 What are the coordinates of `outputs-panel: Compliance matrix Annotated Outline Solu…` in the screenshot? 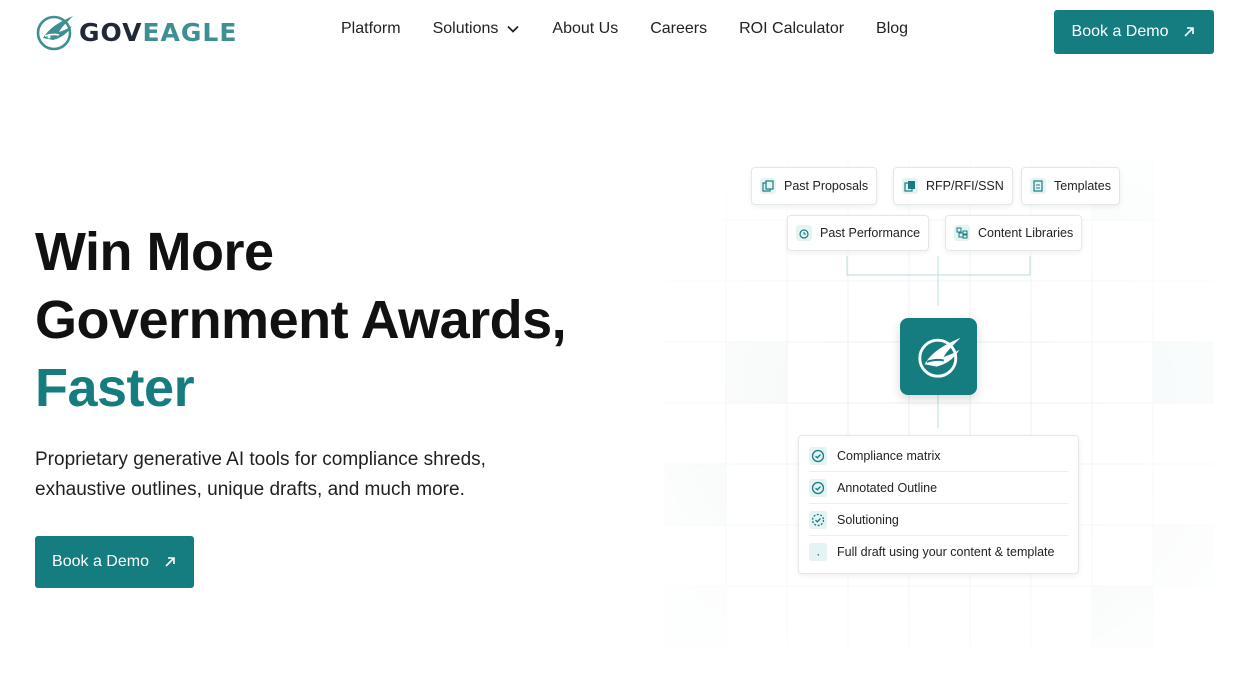 It's located at (938, 504).